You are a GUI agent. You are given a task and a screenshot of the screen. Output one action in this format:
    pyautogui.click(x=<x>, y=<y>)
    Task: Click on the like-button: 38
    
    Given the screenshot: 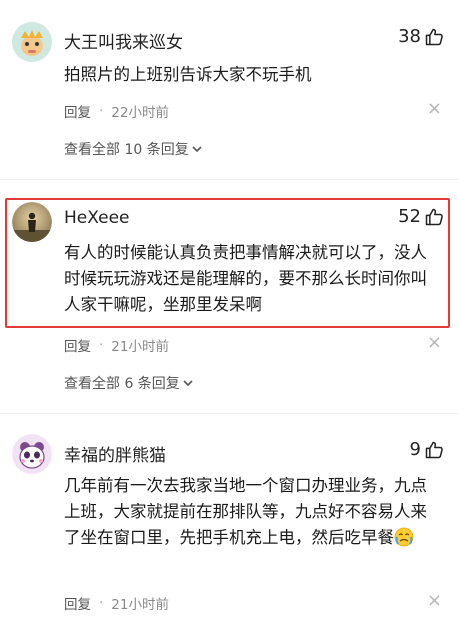 What is the action you would take?
    pyautogui.click(x=421, y=36)
    